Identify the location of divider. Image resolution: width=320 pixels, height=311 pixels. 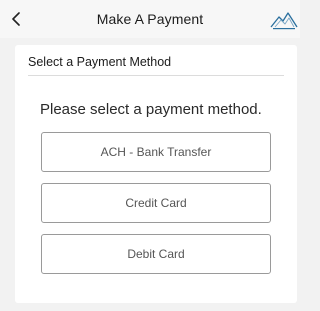
(156, 75).